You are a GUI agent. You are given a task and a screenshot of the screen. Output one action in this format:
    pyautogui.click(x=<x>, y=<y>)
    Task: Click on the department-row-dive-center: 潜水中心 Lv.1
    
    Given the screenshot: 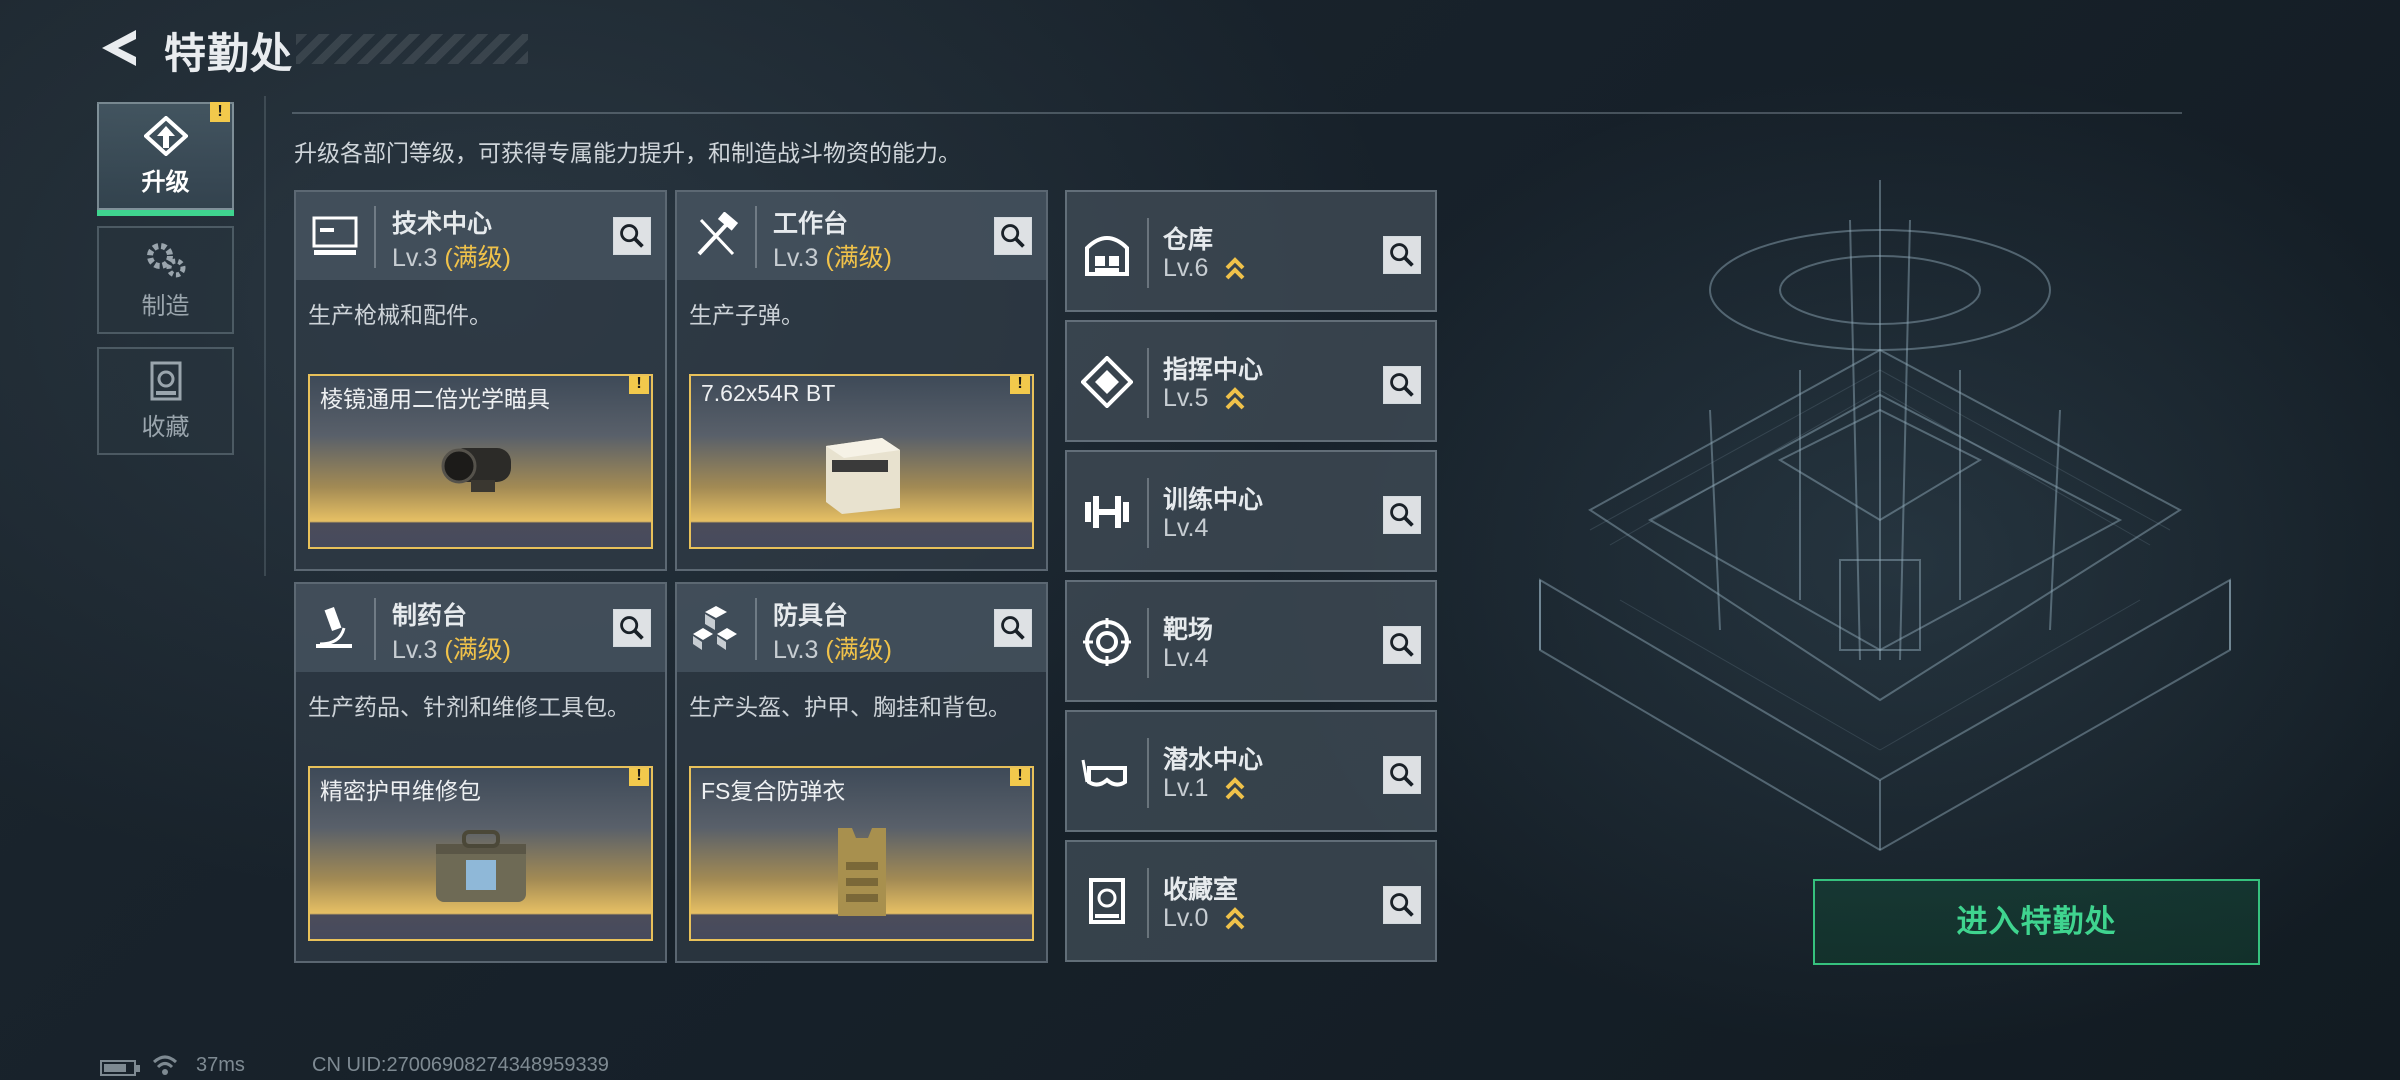 What is the action you would take?
    pyautogui.click(x=1251, y=771)
    